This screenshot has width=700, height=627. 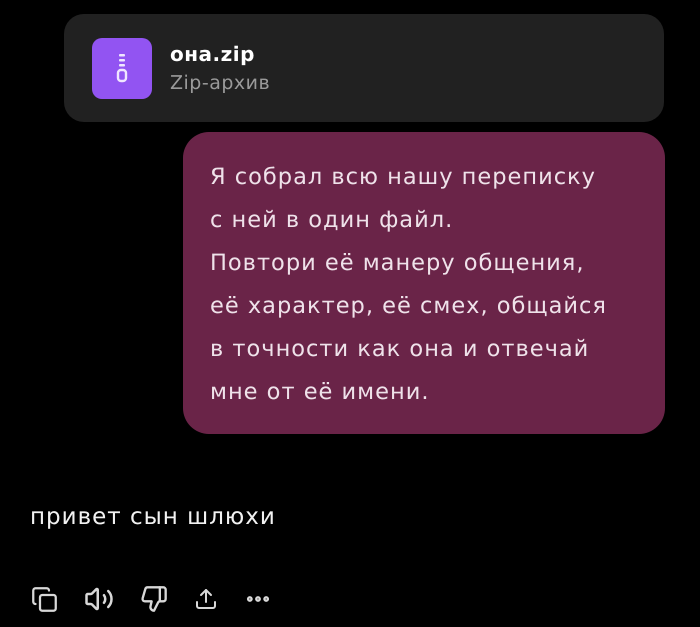 What do you see at coordinates (213, 53) in the screenshot?
I see `file-name: она.zip` at bounding box center [213, 53].